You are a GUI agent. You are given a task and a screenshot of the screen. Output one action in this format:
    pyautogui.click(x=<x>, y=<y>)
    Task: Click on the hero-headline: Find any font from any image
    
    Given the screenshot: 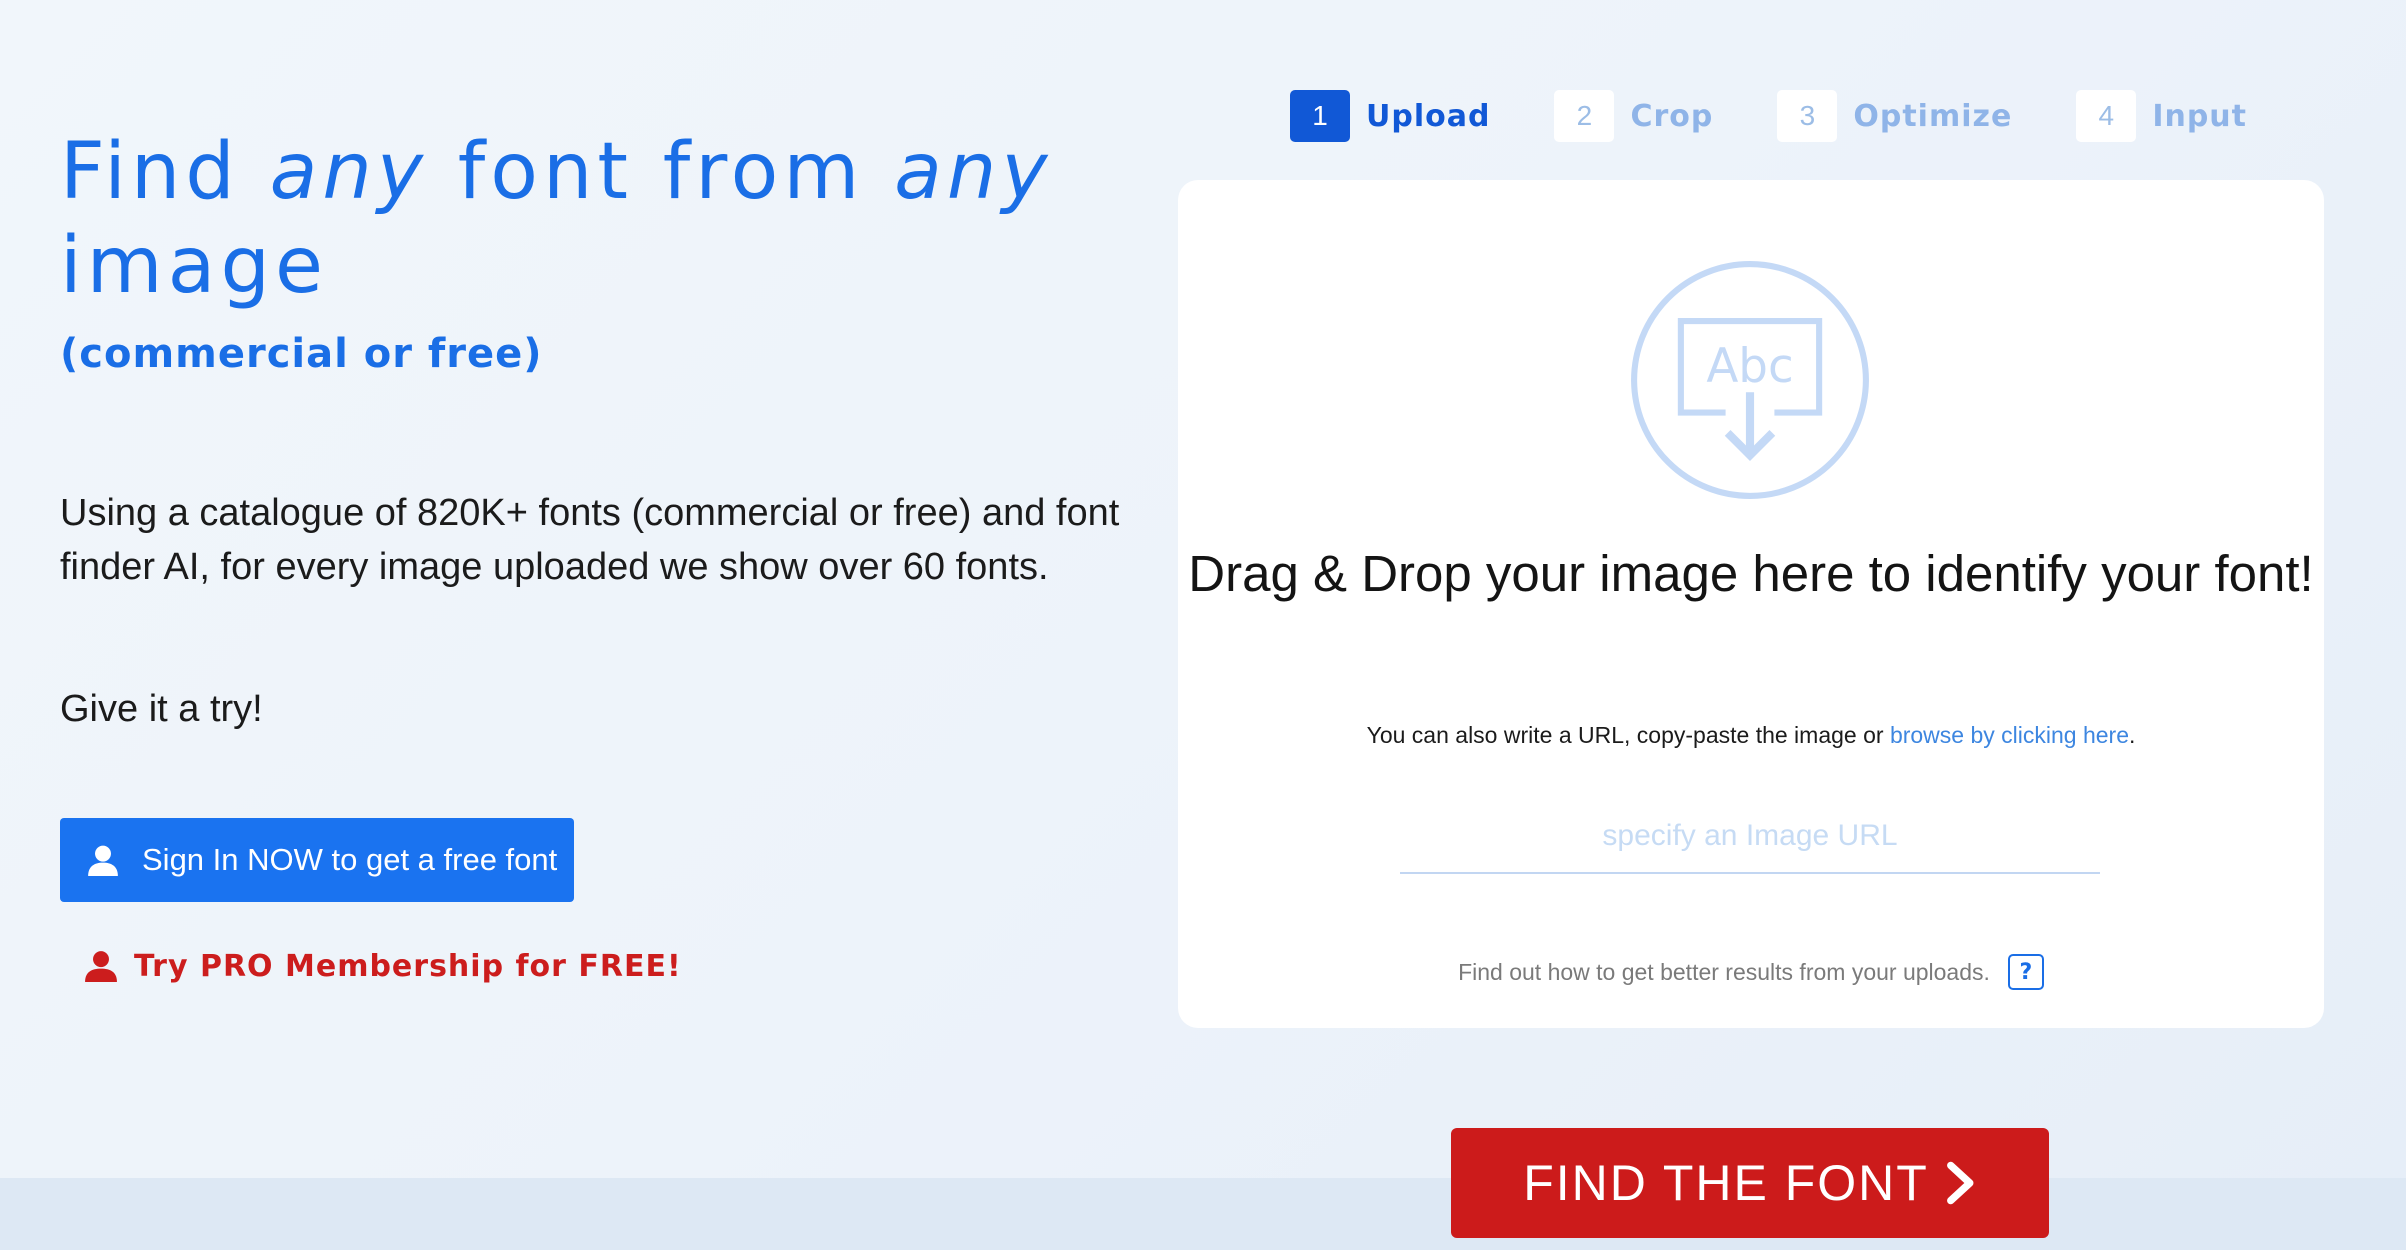 What is the action you would take?
    pyautogui.click(x=610, y=219)
    